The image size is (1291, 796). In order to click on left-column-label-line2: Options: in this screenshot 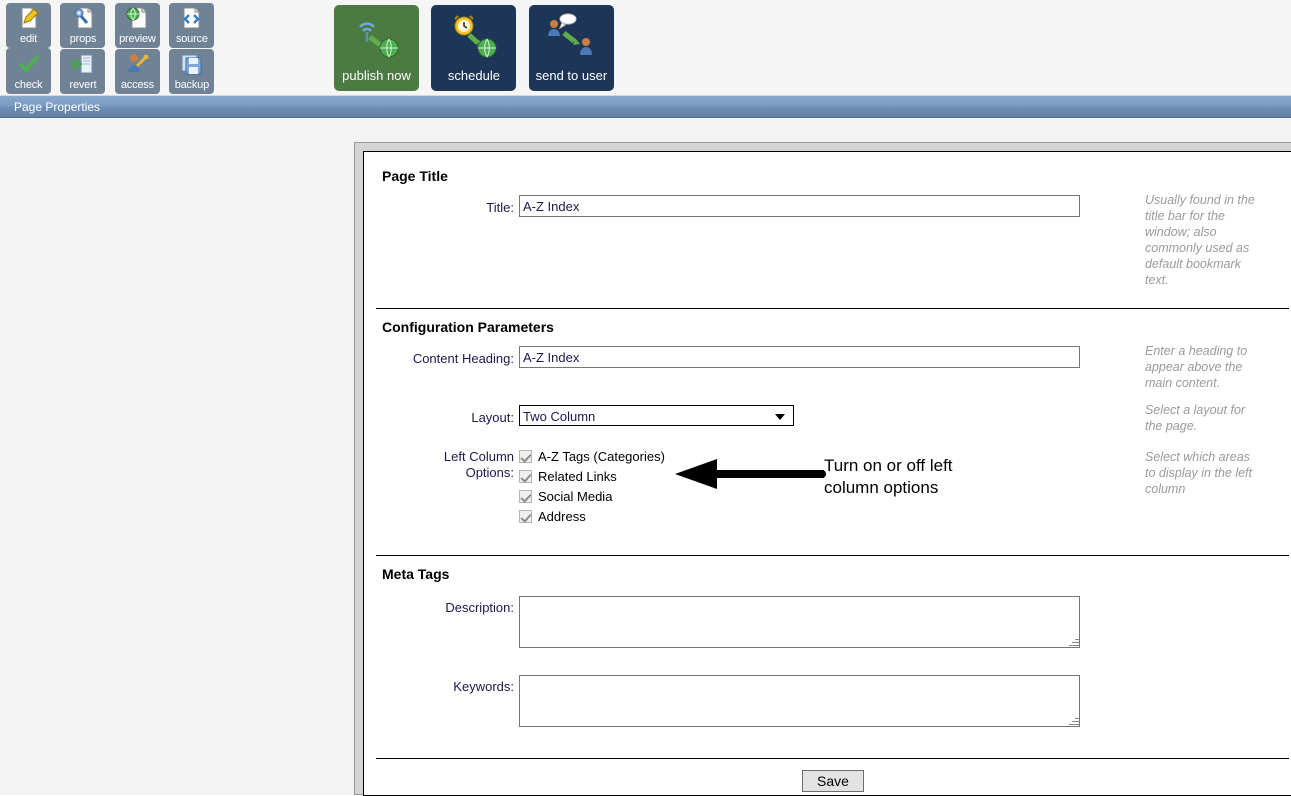, I will do `click(489, 472)`.